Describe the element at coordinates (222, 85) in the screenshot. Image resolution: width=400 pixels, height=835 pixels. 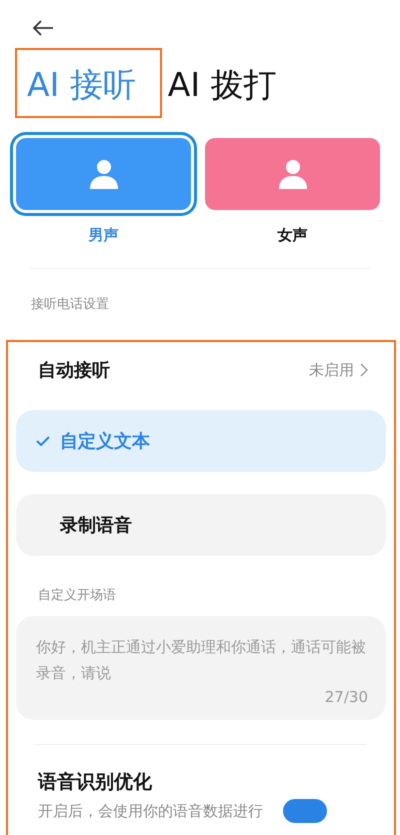
I see `tab: AI 拨打` at that location.